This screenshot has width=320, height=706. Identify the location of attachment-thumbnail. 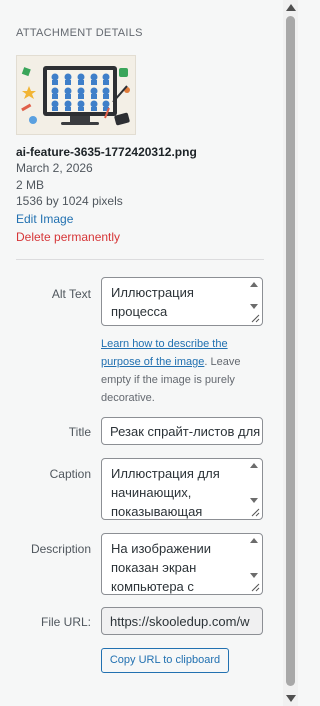
(76, 95).